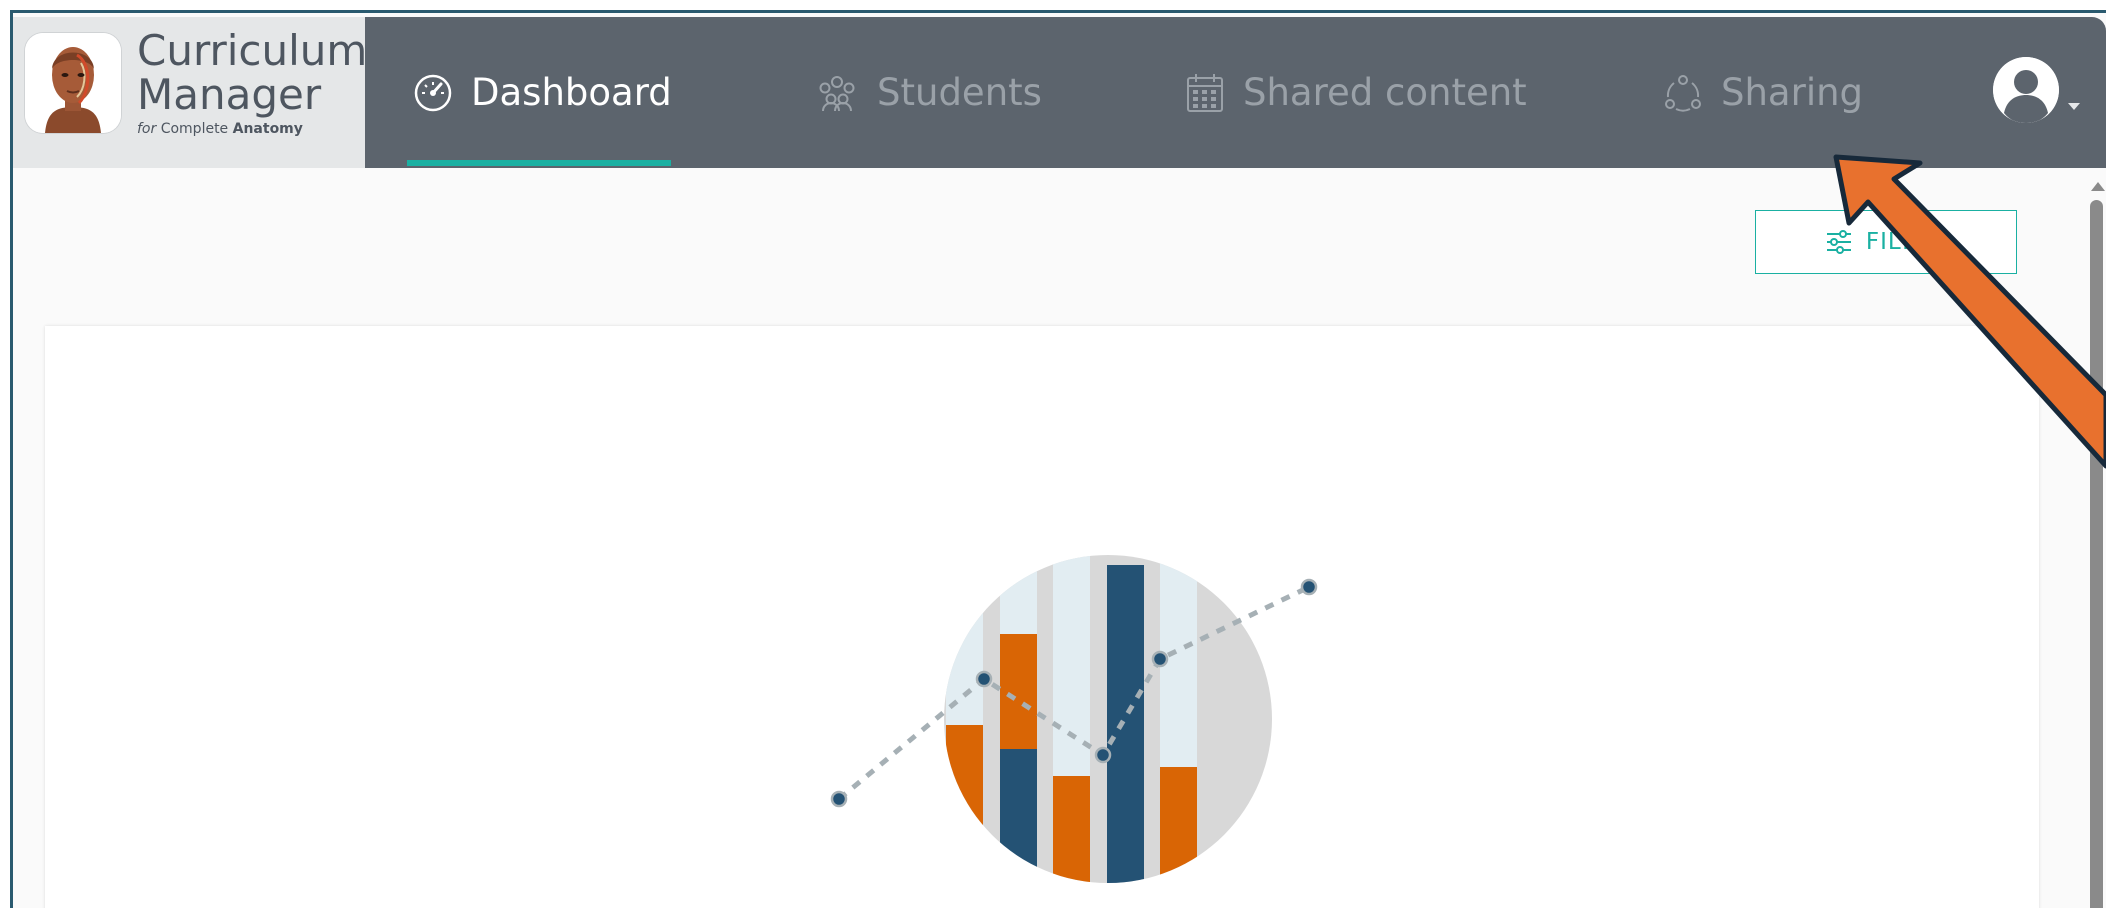 The width and height of the screenshot is (2106, 908). I want to click on app-title-line-2: Manager, so click(229, 94).